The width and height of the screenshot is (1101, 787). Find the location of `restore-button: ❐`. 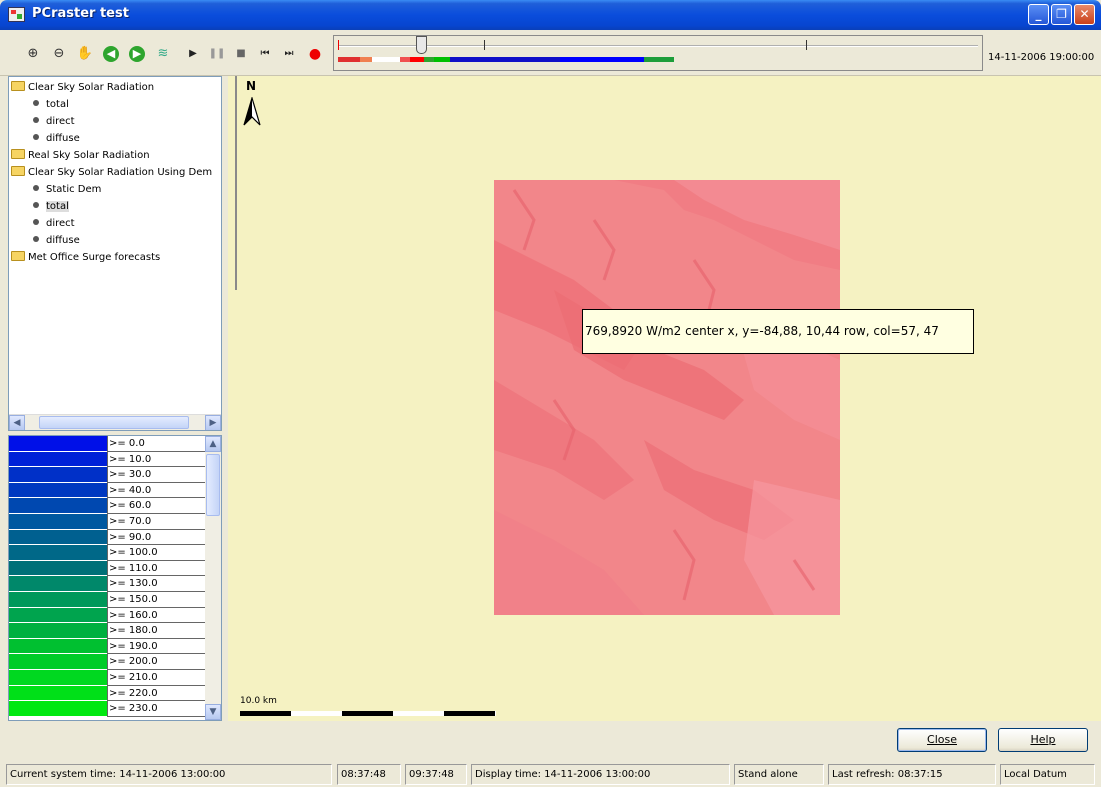

restore-button: ❐ is located at coordinates (1061, 14).